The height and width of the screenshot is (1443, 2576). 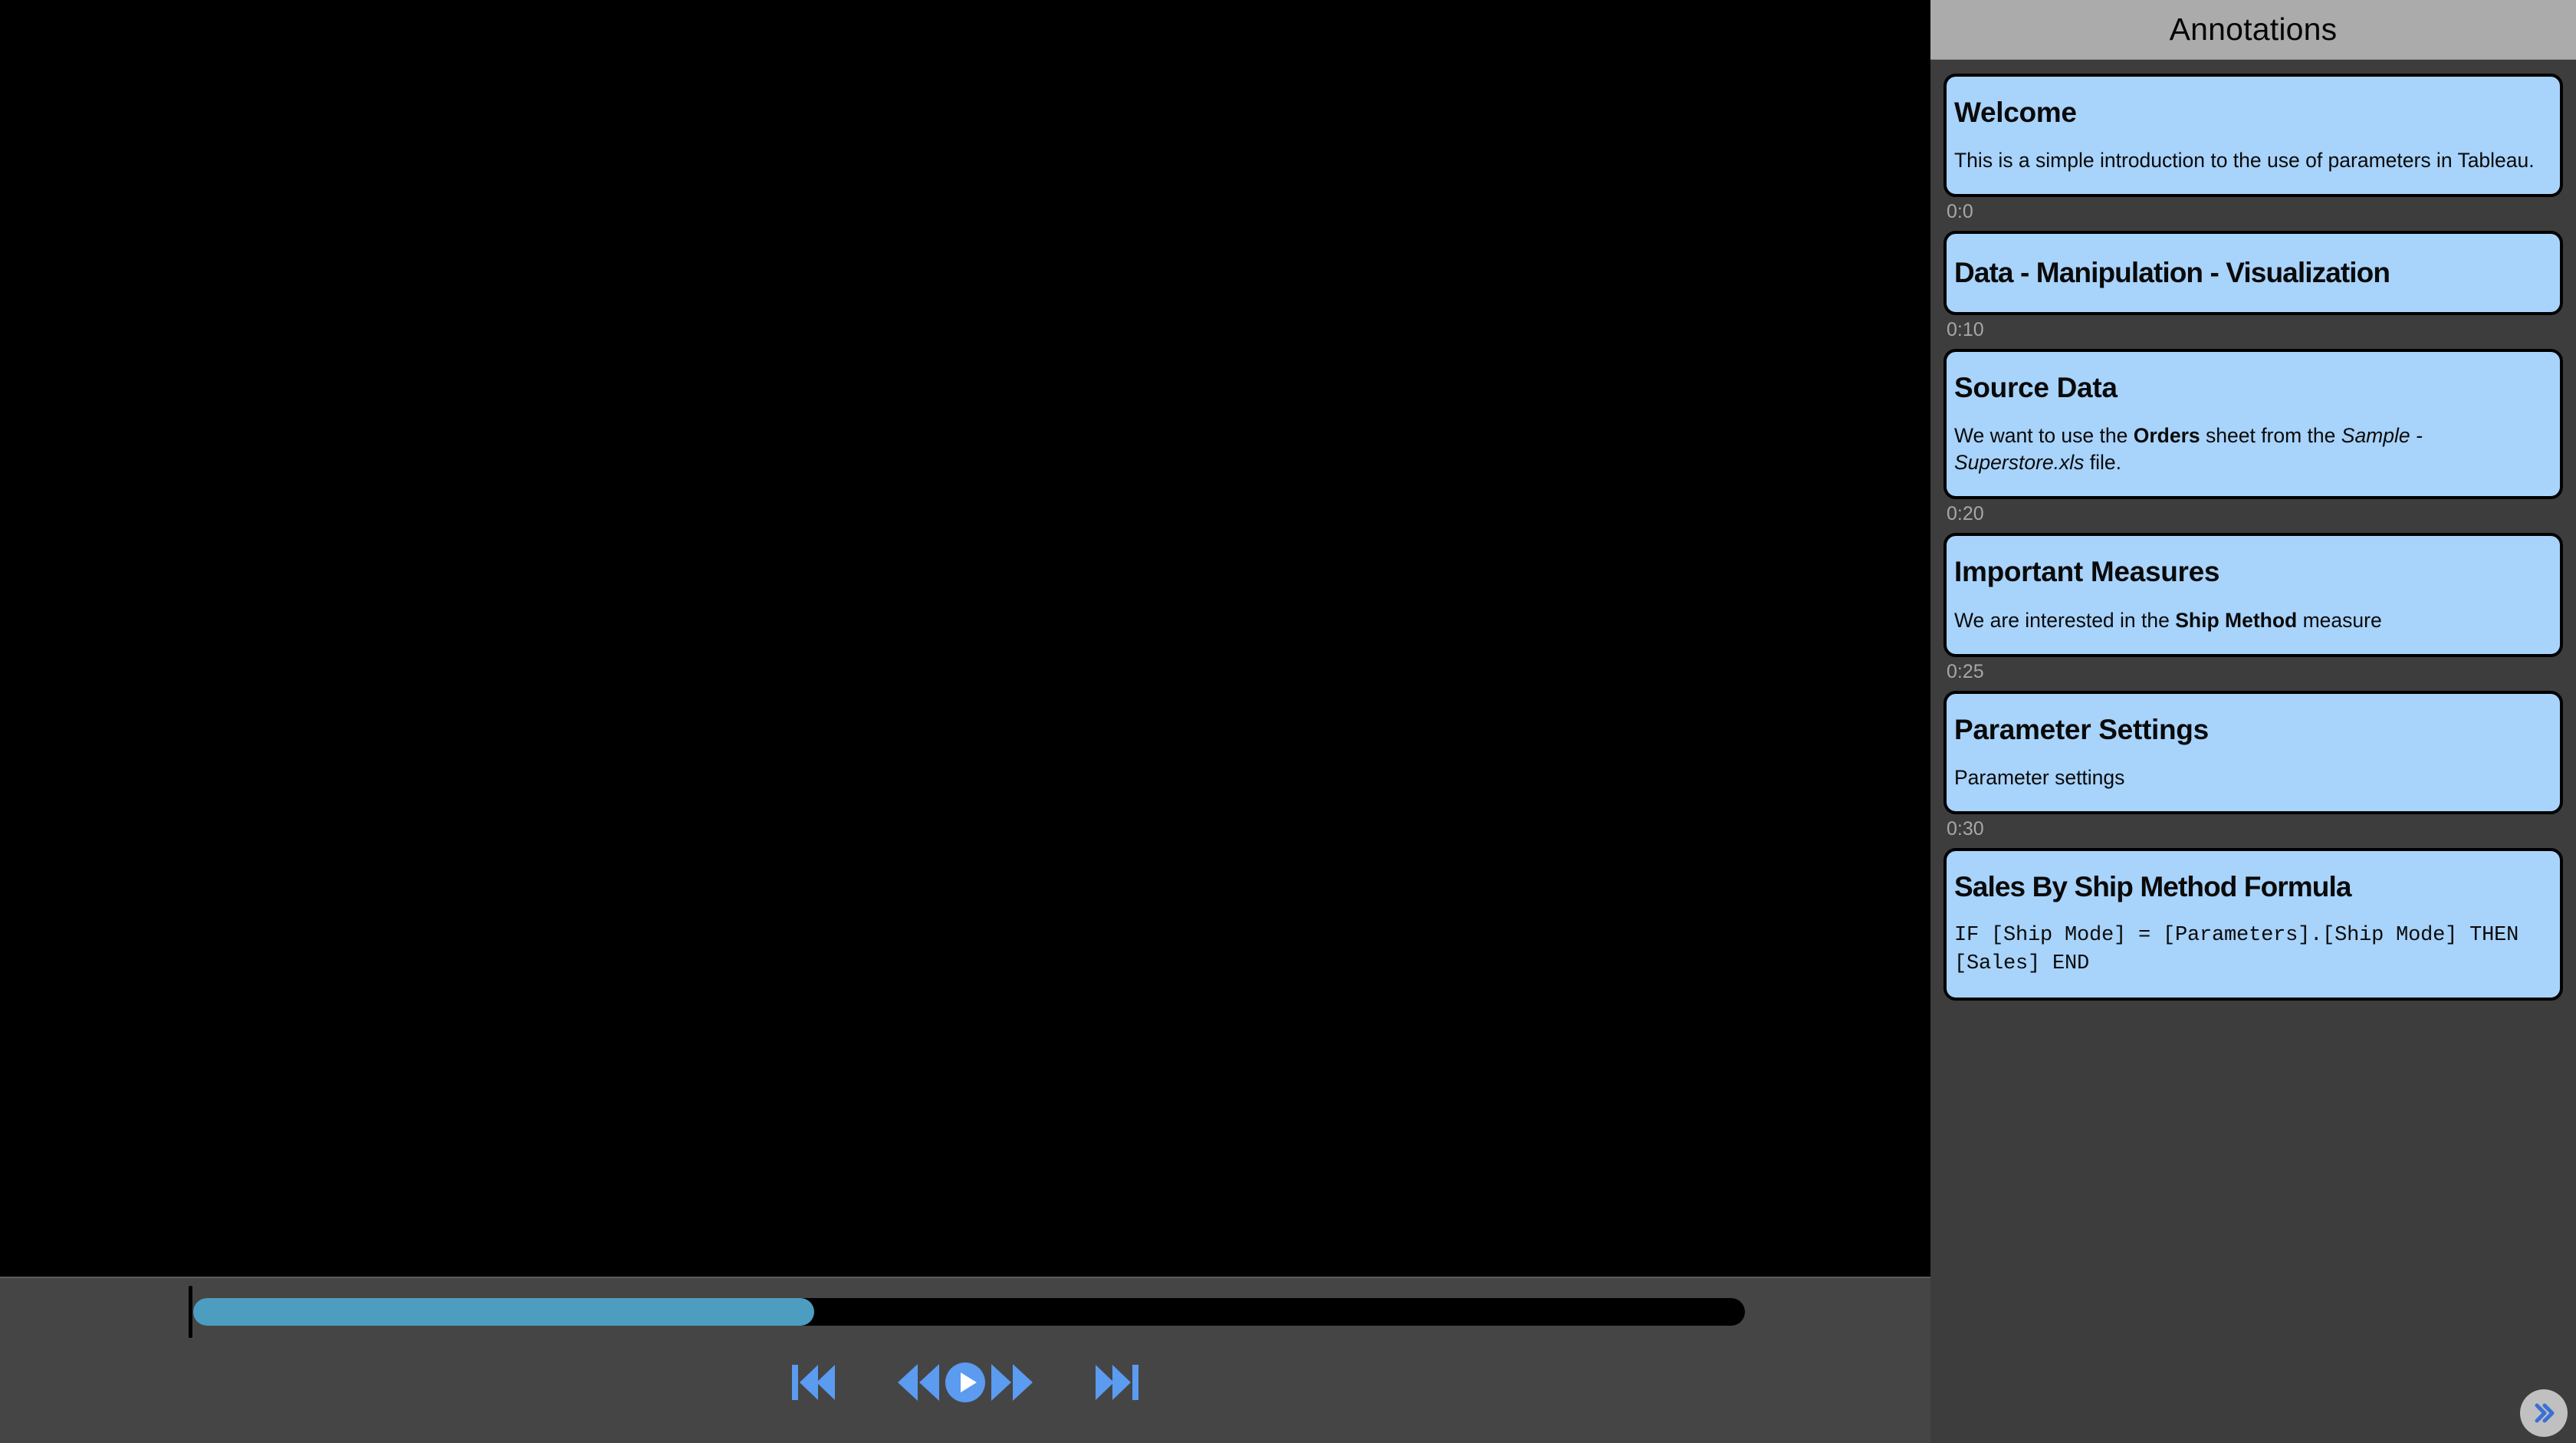 I want to click on fast-forward-icon, so click(x=1012, y=1382).